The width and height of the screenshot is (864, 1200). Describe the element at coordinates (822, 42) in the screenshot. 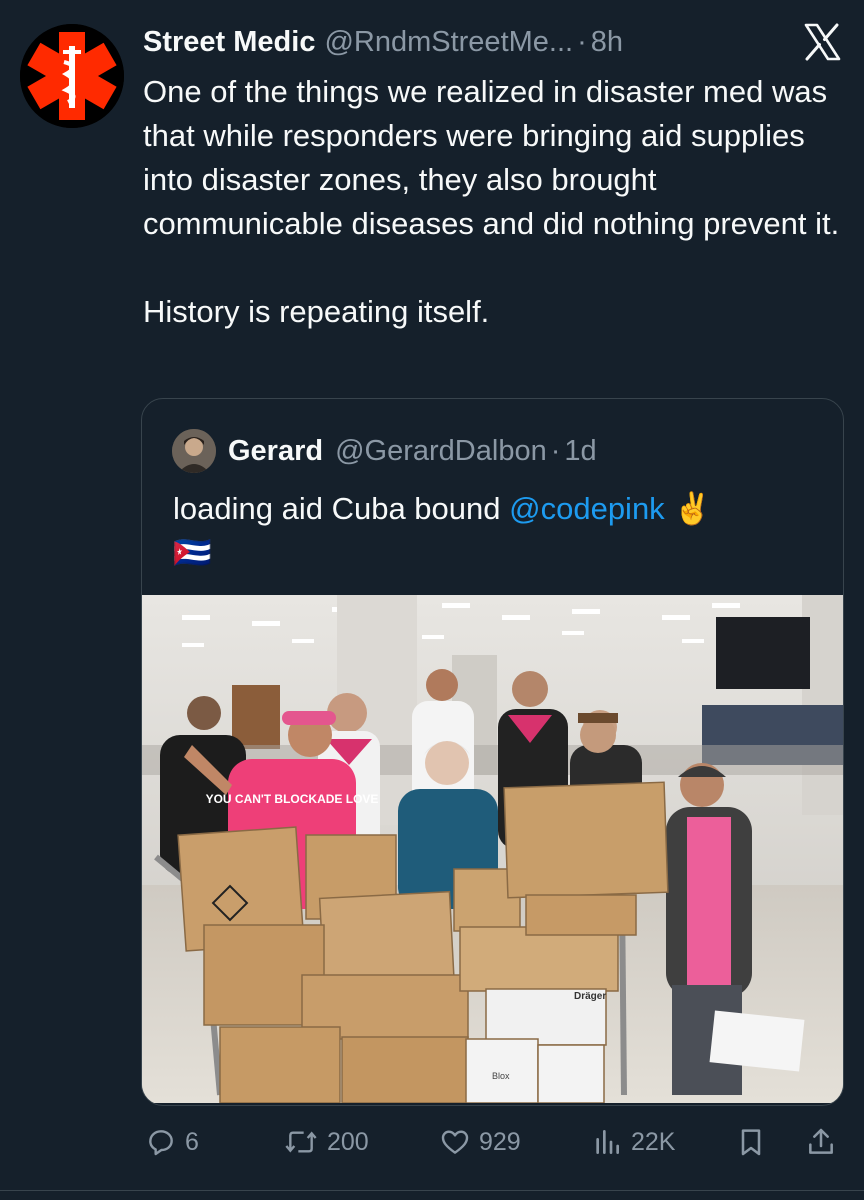

I see `x-logo-icon` at that location.